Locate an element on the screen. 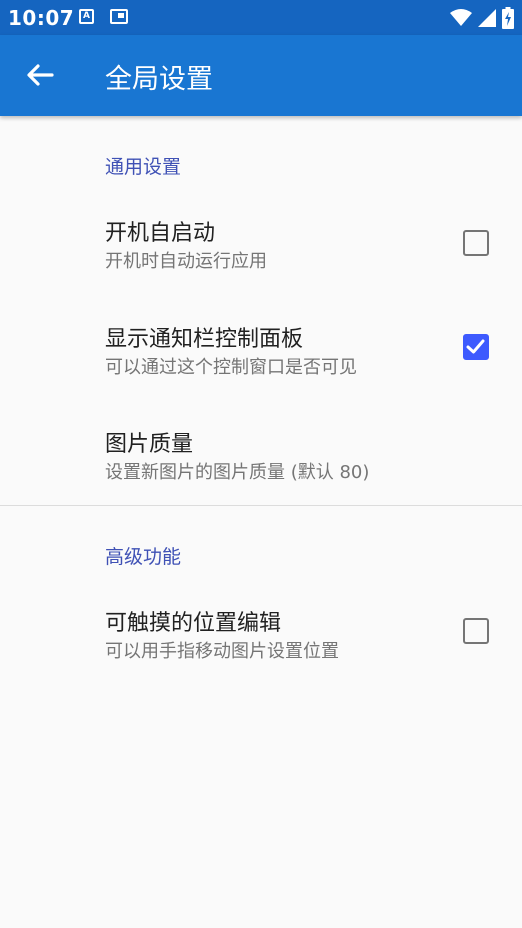 Image resolution: width=522 pixels, height=928 pixels. wifi-icon is located at coordinates (461, 17).